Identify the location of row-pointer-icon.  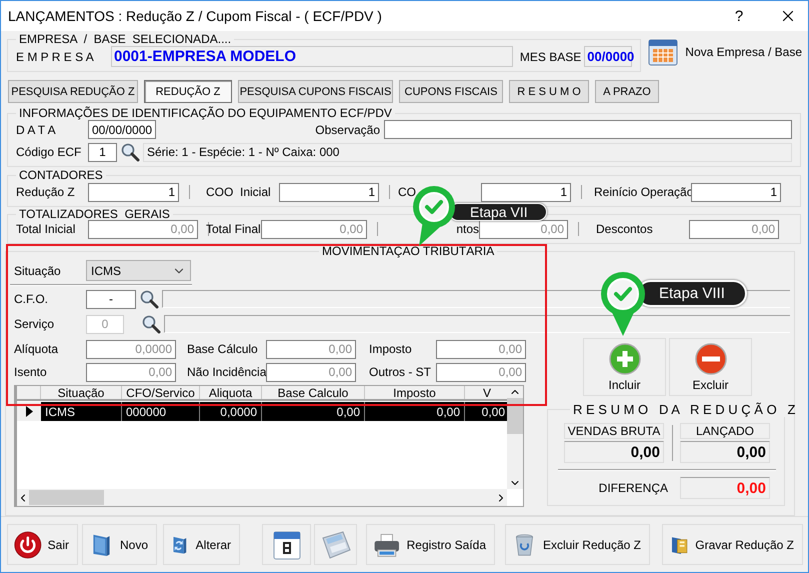
(29, 411).